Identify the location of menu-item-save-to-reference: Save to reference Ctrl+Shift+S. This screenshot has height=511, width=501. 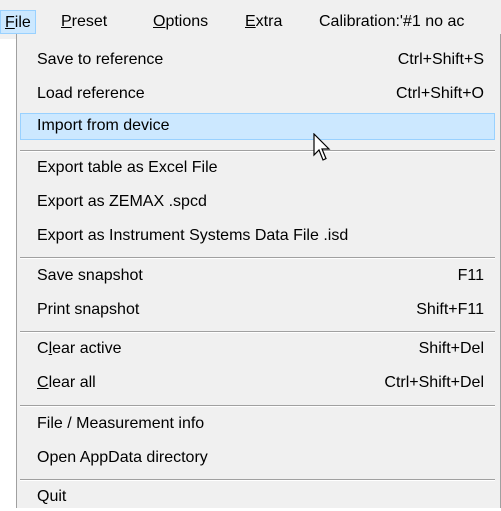
(257, 60).